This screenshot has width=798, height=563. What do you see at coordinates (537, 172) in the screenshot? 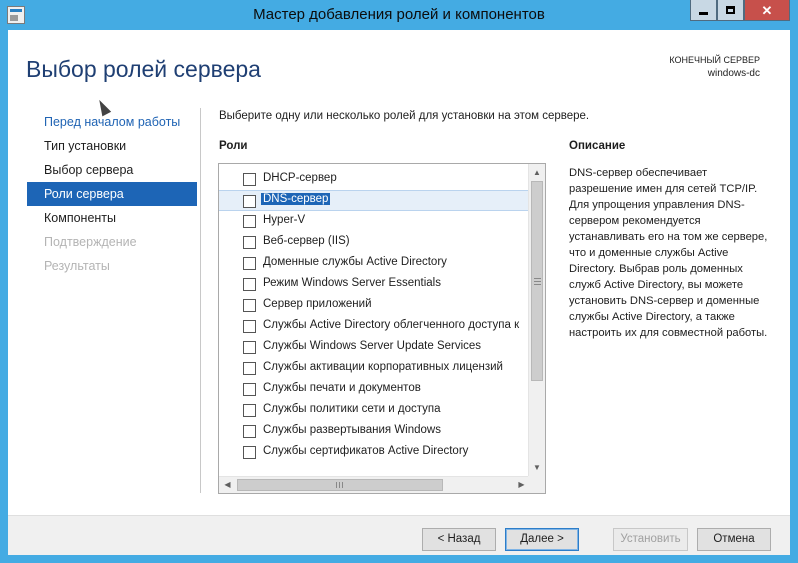
I see `scroll-up-icon: ▲` at bounding box center [537, 172].